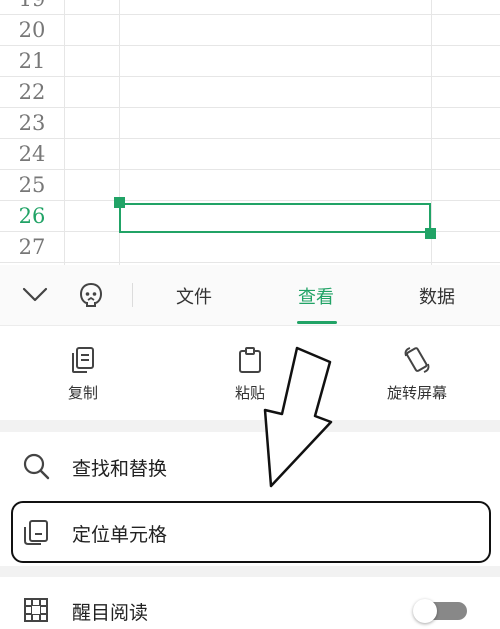 The height and width of the screenshot is (629, 500). Describe the element at coordinates (32, 7) in the screenshot. I see `row-number: 19` at that location.